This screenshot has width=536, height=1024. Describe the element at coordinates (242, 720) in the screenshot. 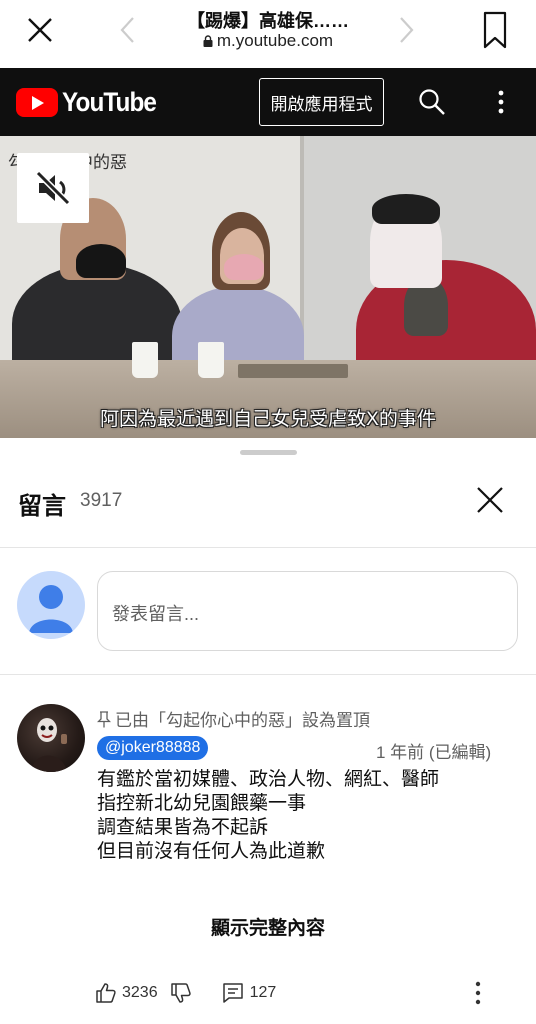

I see `pinned-text: 已由「勾起你心中的惡」設為置頂` at that location.